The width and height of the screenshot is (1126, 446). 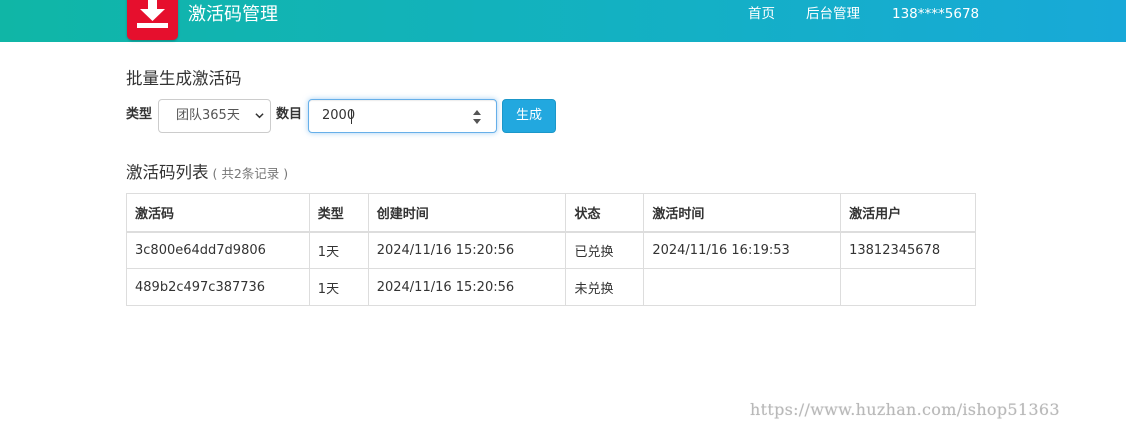 I want to click on count-input: 2000, so click(x=402, y=116).